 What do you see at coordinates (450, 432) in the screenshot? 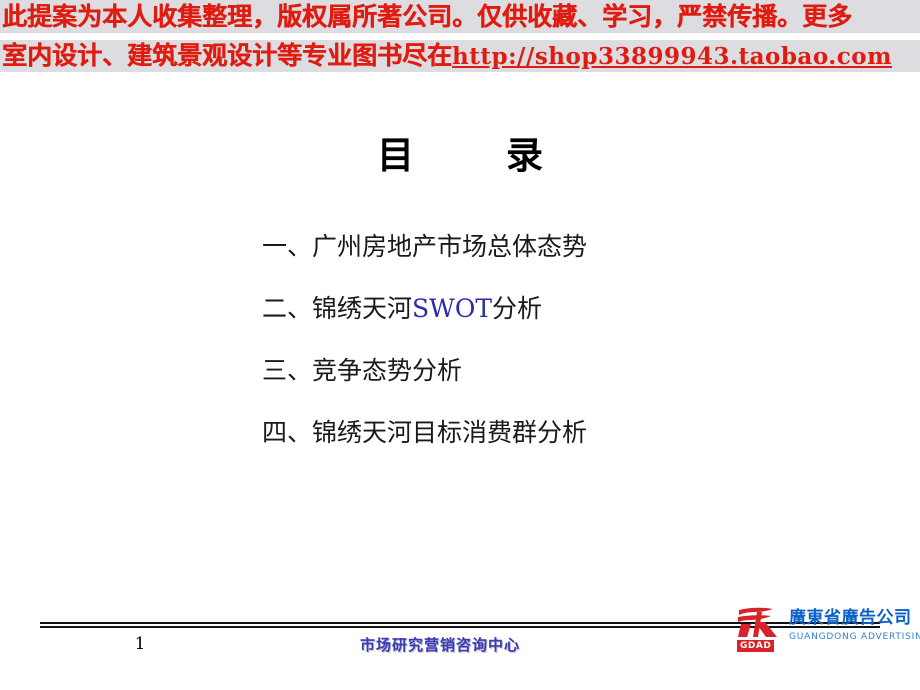
I see `toc-item-label: 锦绣天河目标消费群分析` at bounding box center [450, 432].